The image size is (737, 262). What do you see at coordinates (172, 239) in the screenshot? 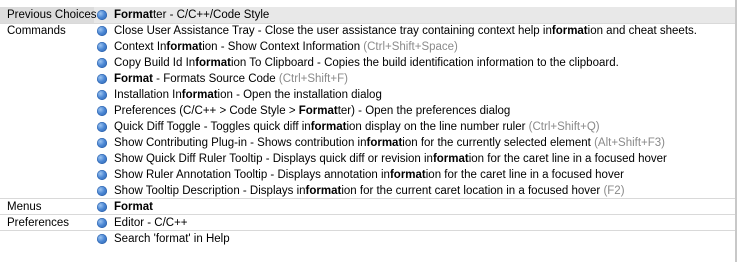
I see `result-text: Search 'format' in Help` at bounding box center [172, 239].